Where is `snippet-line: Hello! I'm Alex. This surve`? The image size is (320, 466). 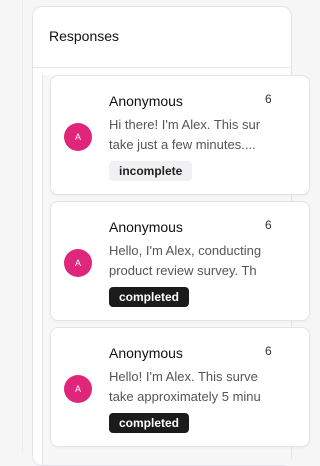 snippet-line: Hello! I'm Alex. This surve is located at coordinates (183, 376).